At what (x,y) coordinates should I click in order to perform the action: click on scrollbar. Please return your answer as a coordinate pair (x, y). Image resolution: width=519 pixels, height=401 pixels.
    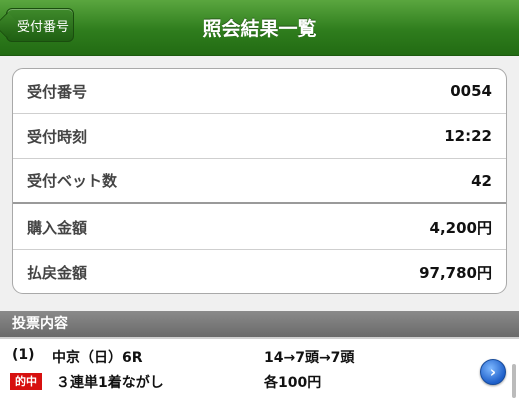
    Looking at the image, I should click on (514, 381).